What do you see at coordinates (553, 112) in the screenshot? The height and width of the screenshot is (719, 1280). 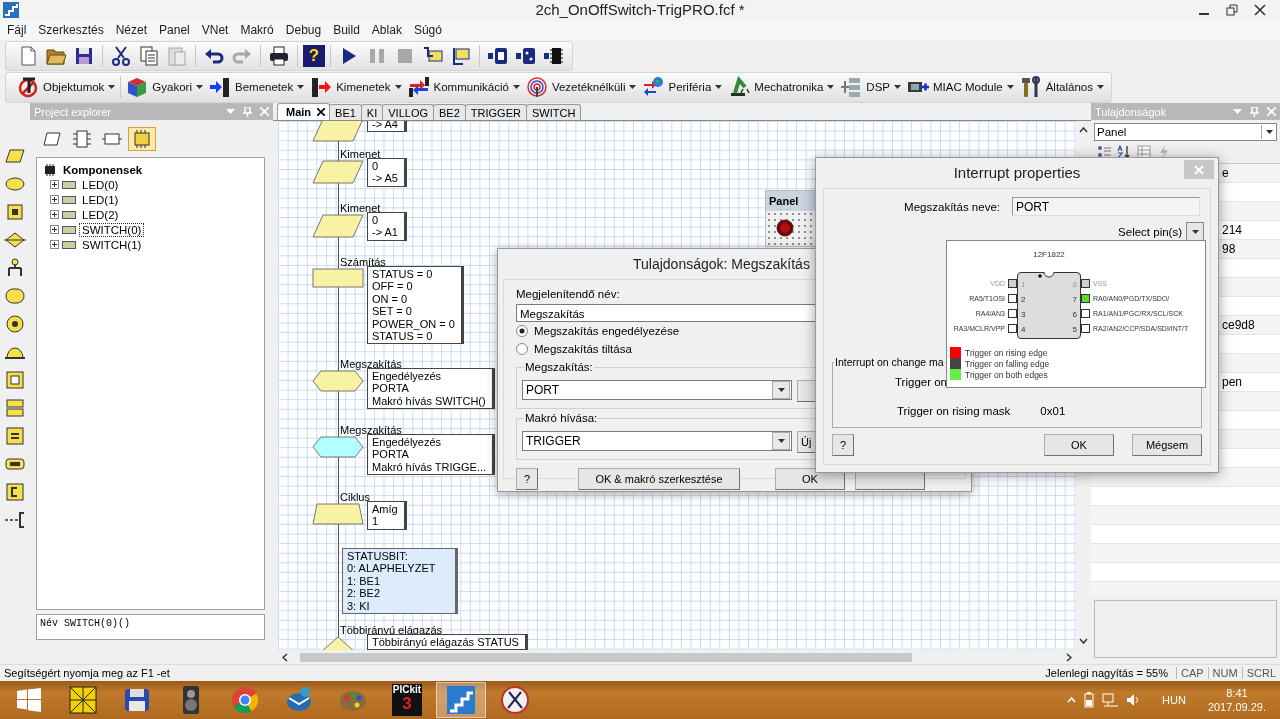 I see `tab: SWITCH` at bounding box center [553, 112].